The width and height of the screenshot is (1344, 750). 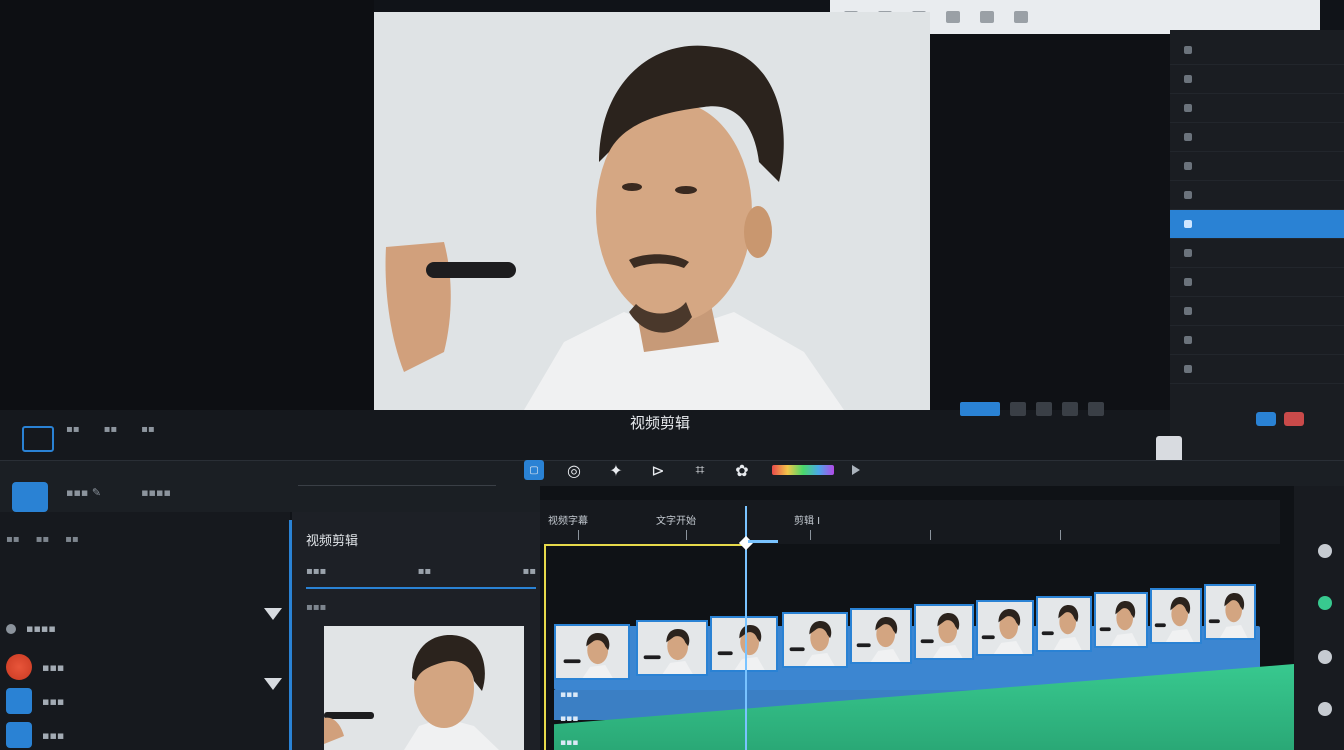 What do you see at coordinates (148, 429) in the screenshot?
I see `viewer-tiny-label: ▪▪` at bounding box center [148, 429].